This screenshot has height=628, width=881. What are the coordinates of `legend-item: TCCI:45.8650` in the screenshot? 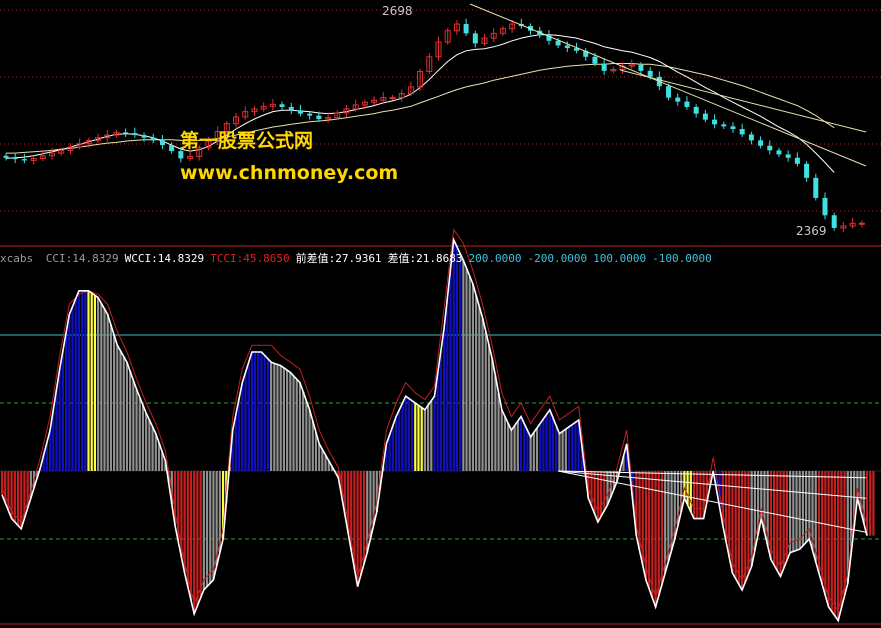 It's located at (250, 258).